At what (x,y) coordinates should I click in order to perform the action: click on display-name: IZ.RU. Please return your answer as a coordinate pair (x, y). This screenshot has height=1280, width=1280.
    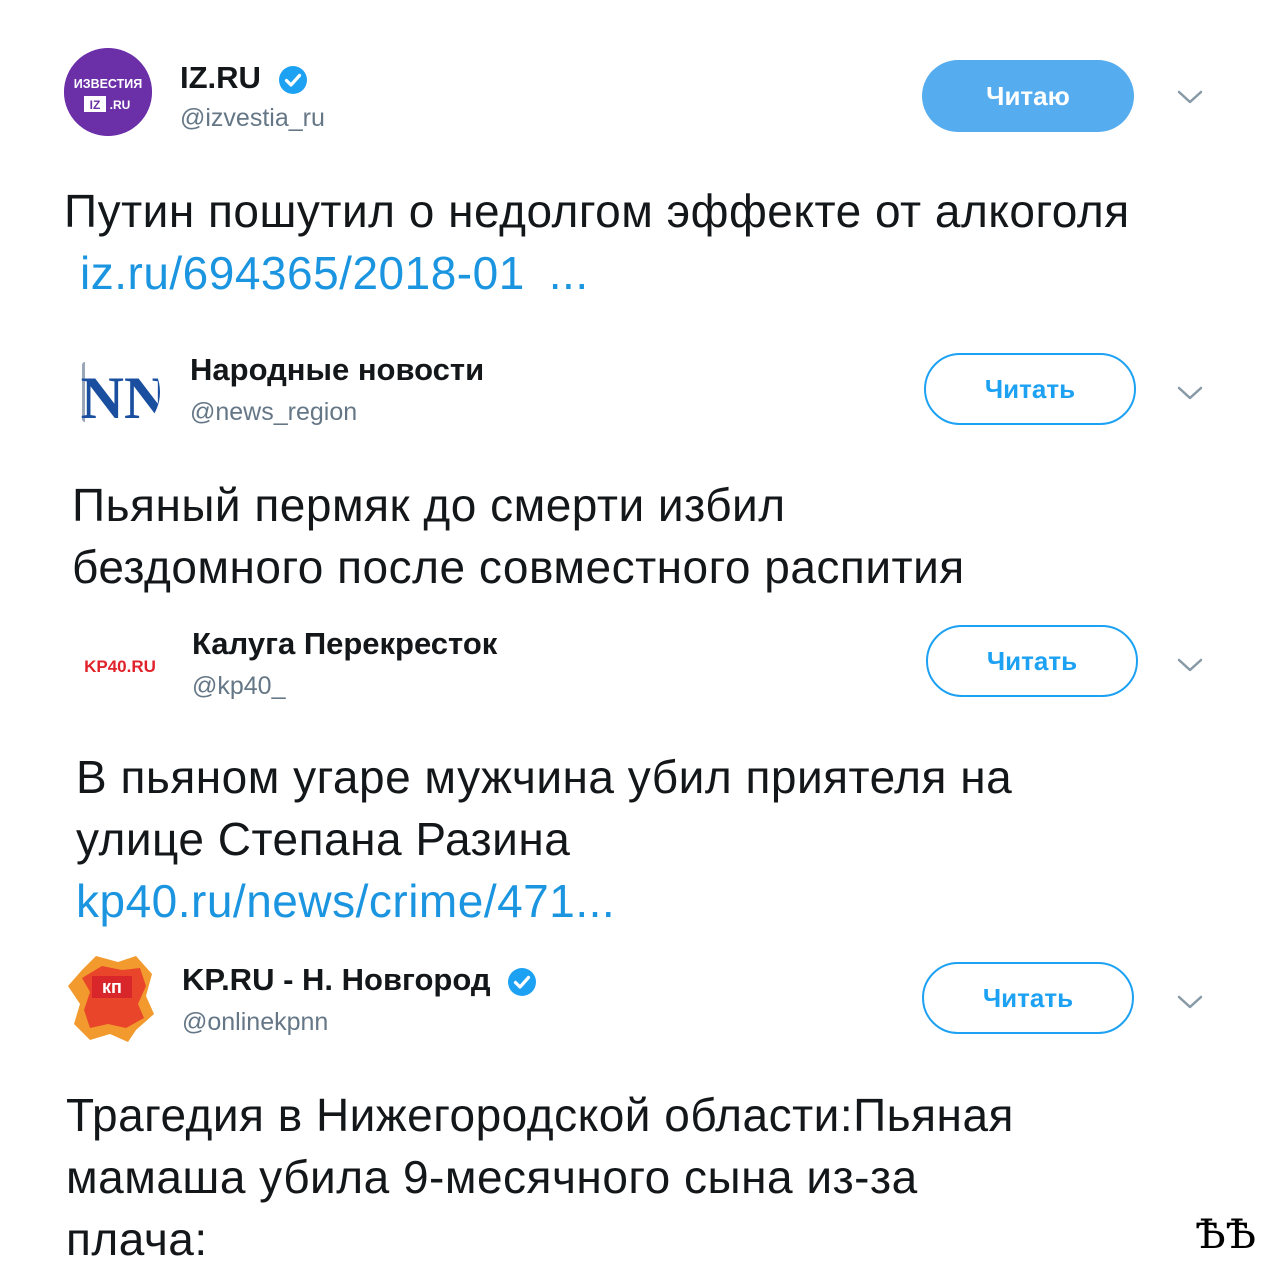
    Looking at the image, I should click on (244, 78).